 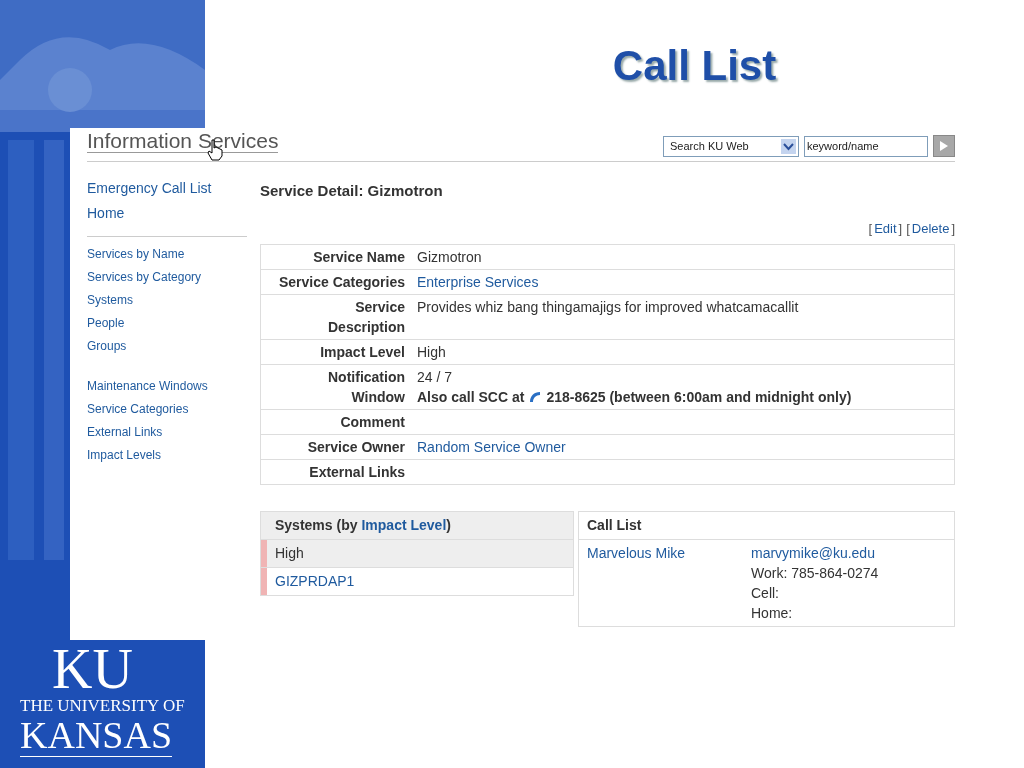 What do you see at coordinates (167, 432) in the screenshot?
I see `nav-link: External Links` at bounding box center [167, 432].